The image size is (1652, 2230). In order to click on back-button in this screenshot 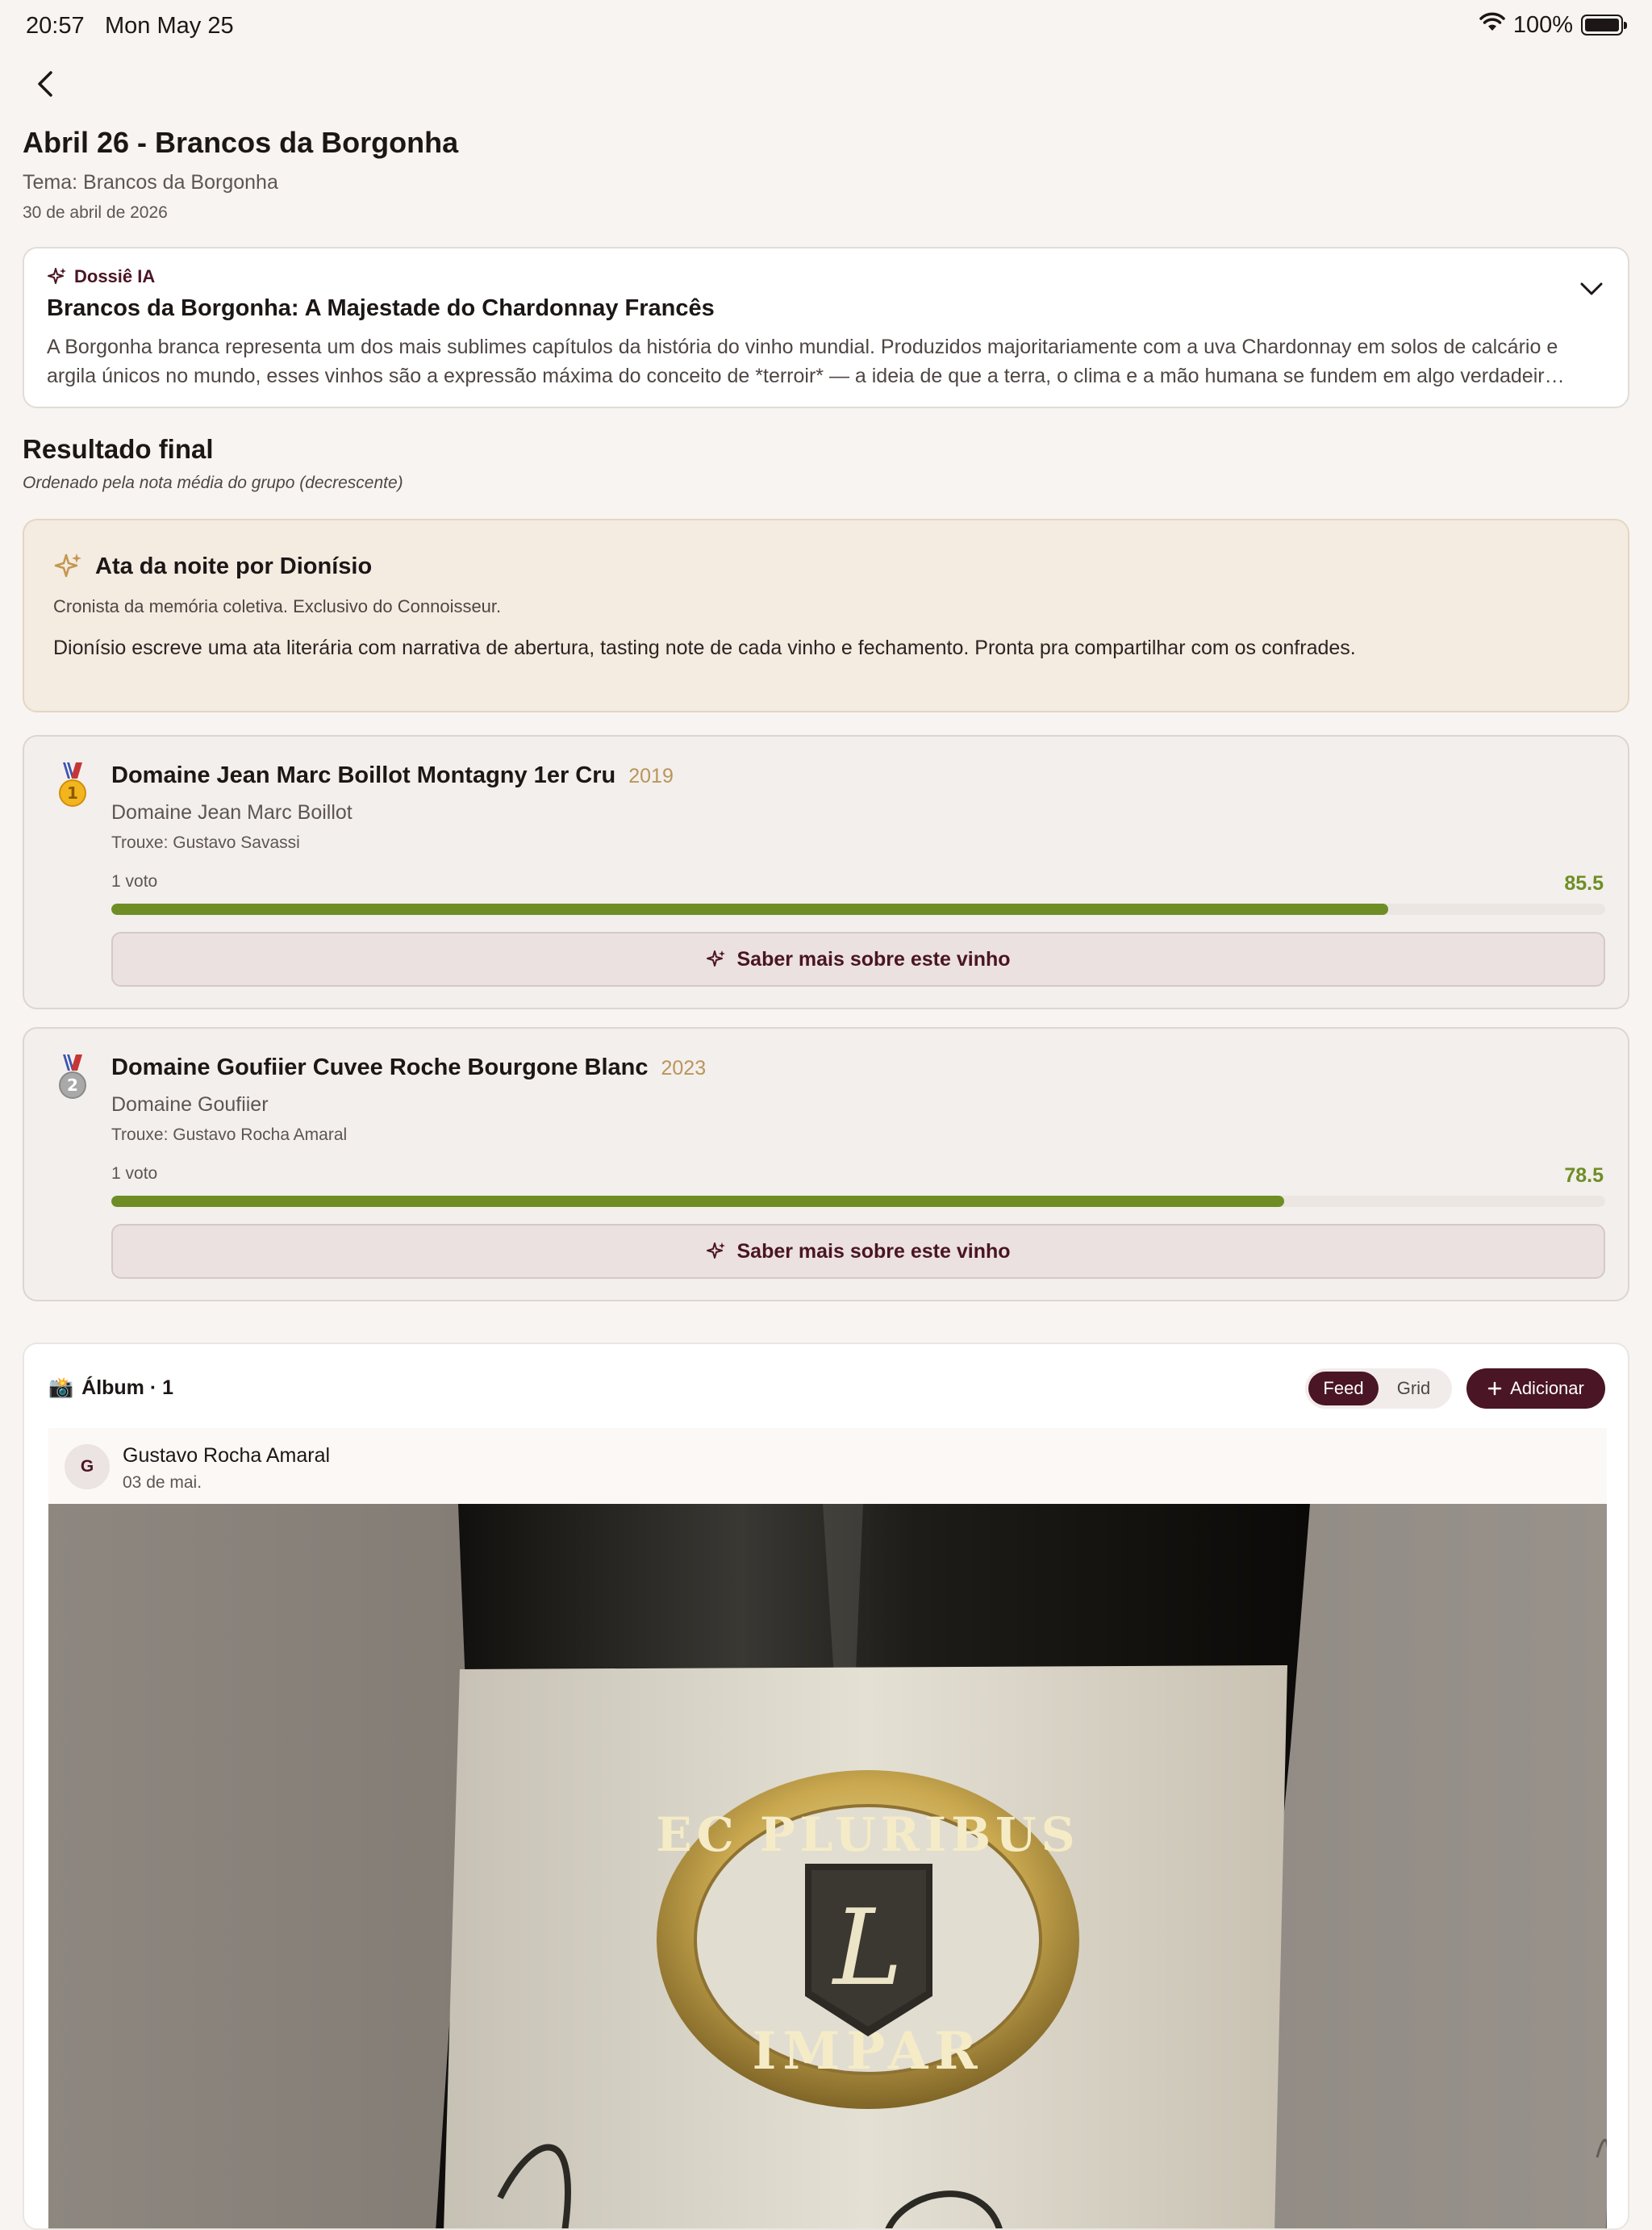, I will do `click(45, 84)`.